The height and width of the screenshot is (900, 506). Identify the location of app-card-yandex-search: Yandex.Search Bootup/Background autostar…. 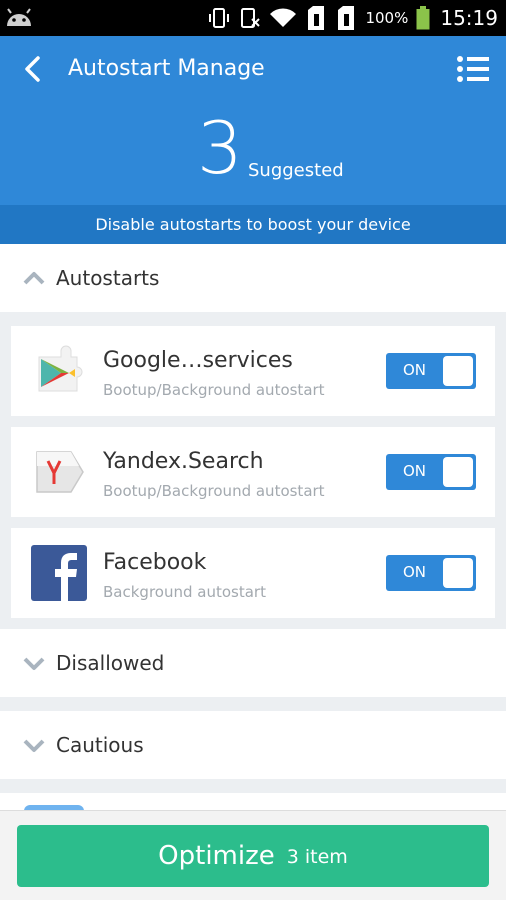
(253, 472).